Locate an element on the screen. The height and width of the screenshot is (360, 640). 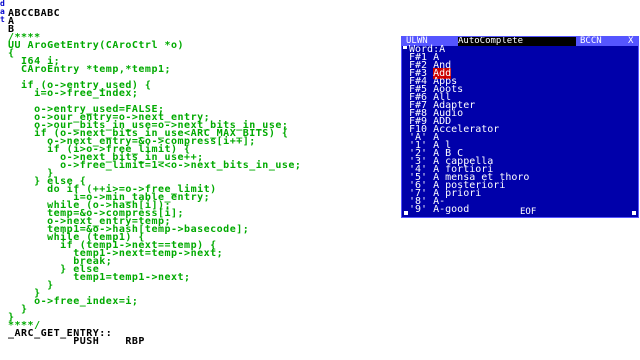
close-icon: X is located at coordinates (630, 41).